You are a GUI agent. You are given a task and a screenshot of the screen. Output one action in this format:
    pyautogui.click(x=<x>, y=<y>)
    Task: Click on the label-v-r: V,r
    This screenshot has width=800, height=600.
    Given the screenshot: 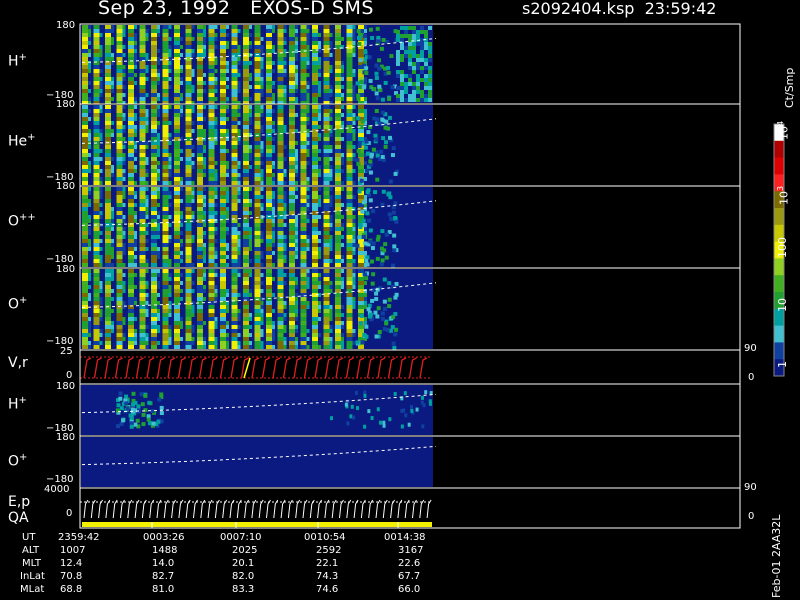 What is the action you would take?
    pyautogui.click(x=18, y=363)
    